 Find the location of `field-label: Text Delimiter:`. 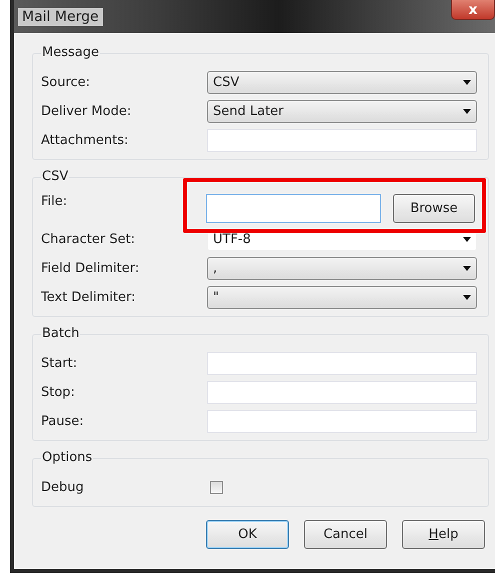

field-label: Text Delimiter: is located at coordinates (89, 297).